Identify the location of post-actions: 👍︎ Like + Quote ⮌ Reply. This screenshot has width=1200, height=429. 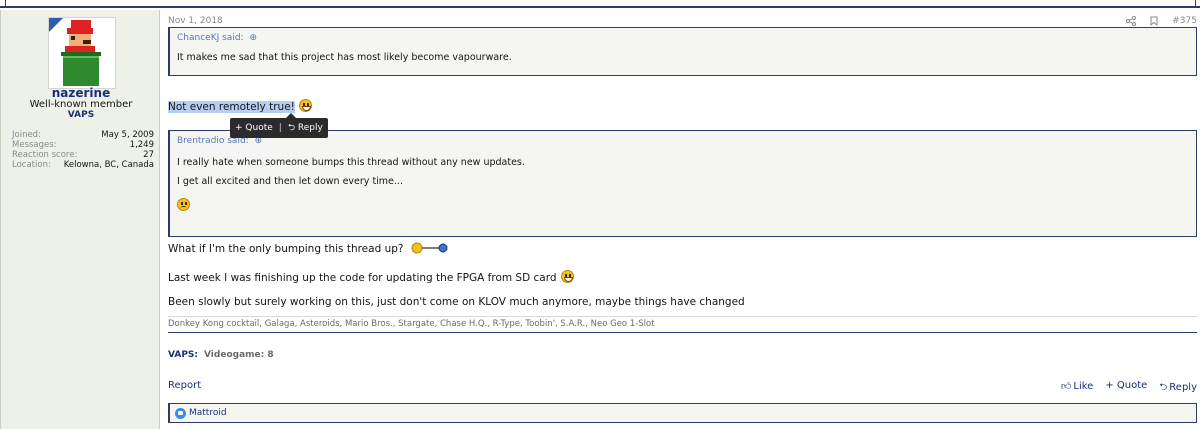
(1129, 388).